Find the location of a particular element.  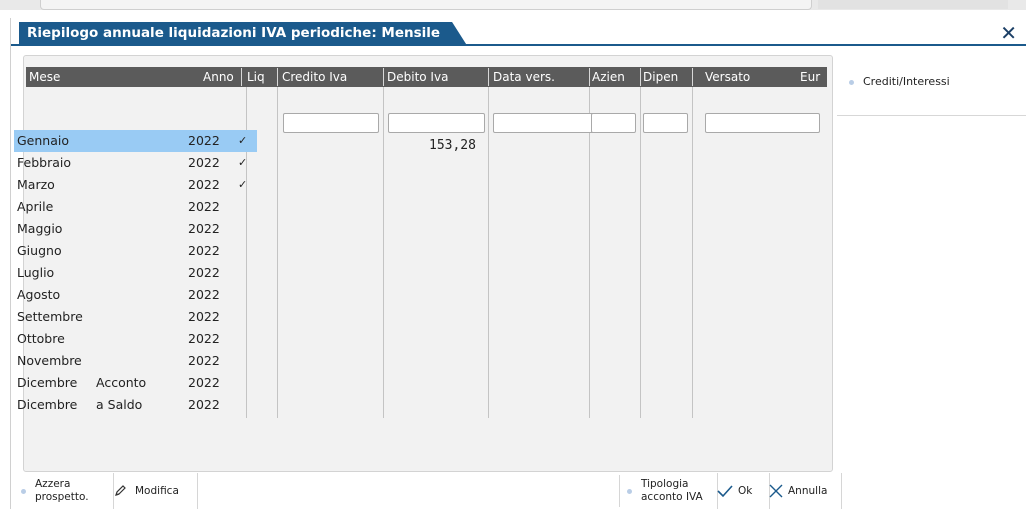

row-mese: Gennaio is located at coordinates (43, 140).